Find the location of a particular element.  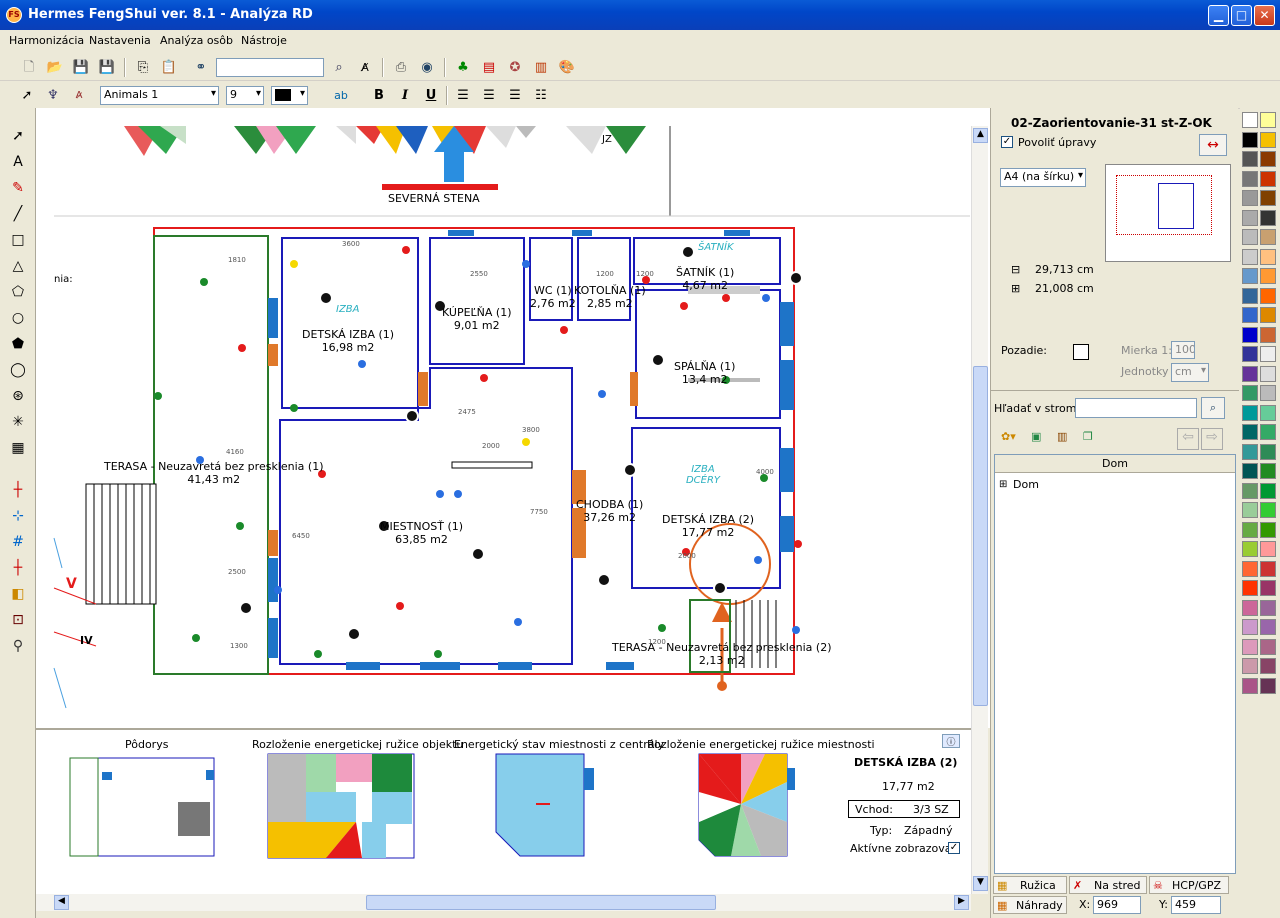

scroll-left-icon: ◀ is located at coordinates (61, 902).